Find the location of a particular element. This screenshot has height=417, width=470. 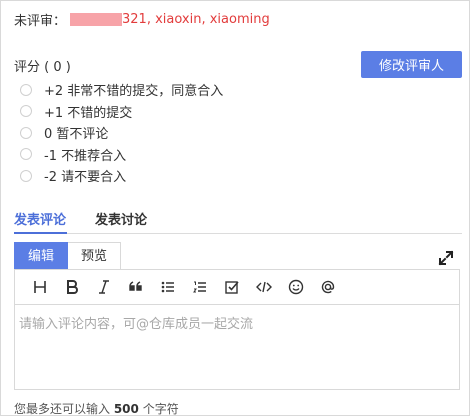

unreviewed-names: 321, xiaoxin, xiaoming is located at coordinates (196, 19).